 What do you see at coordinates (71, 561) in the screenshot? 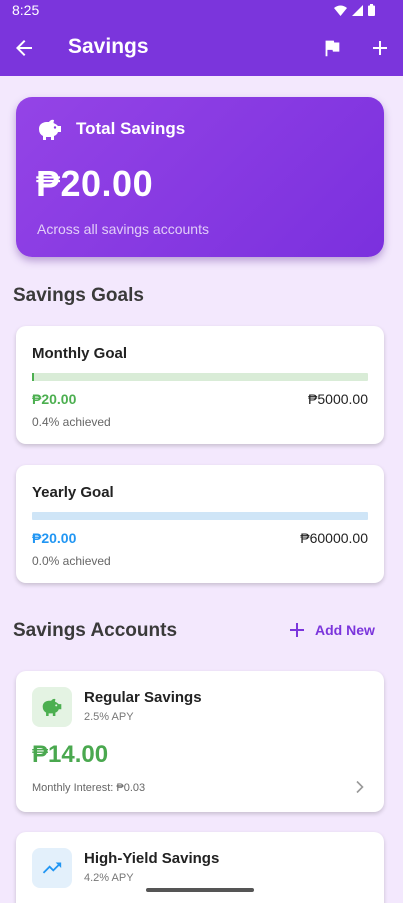
I see `goal-achieved-text: 0.0% achieved` at bounding box center [71, 561].